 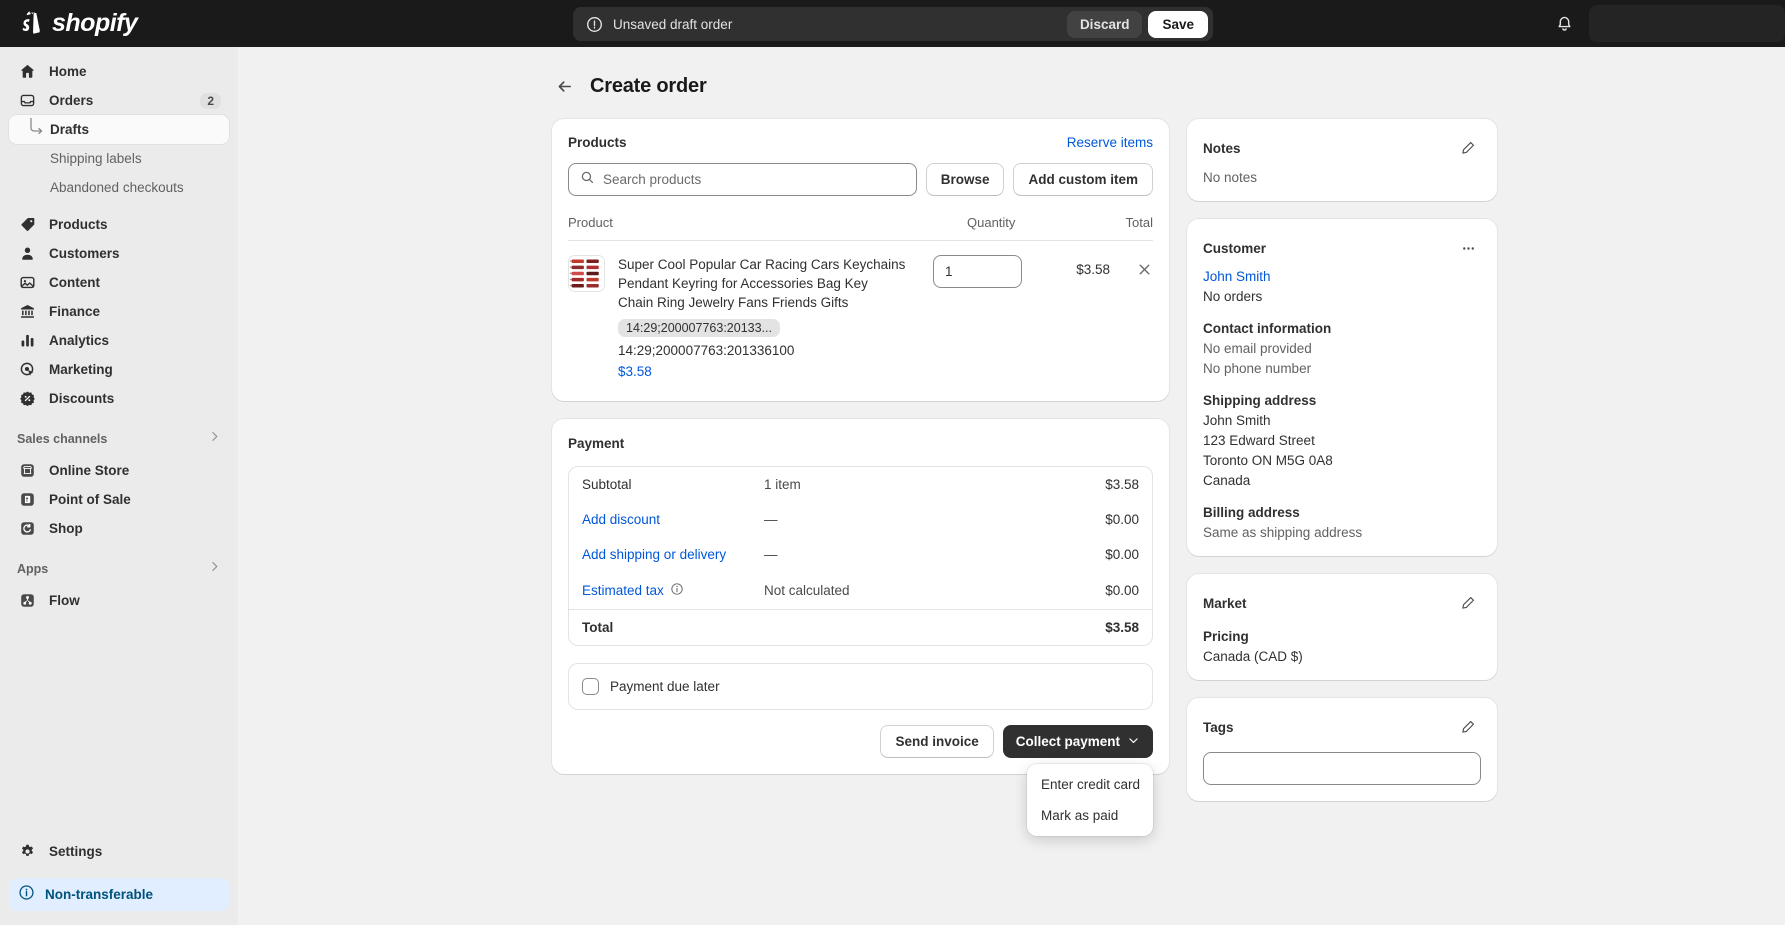 I want to click on tags-input, so click(x=1342, y=768).